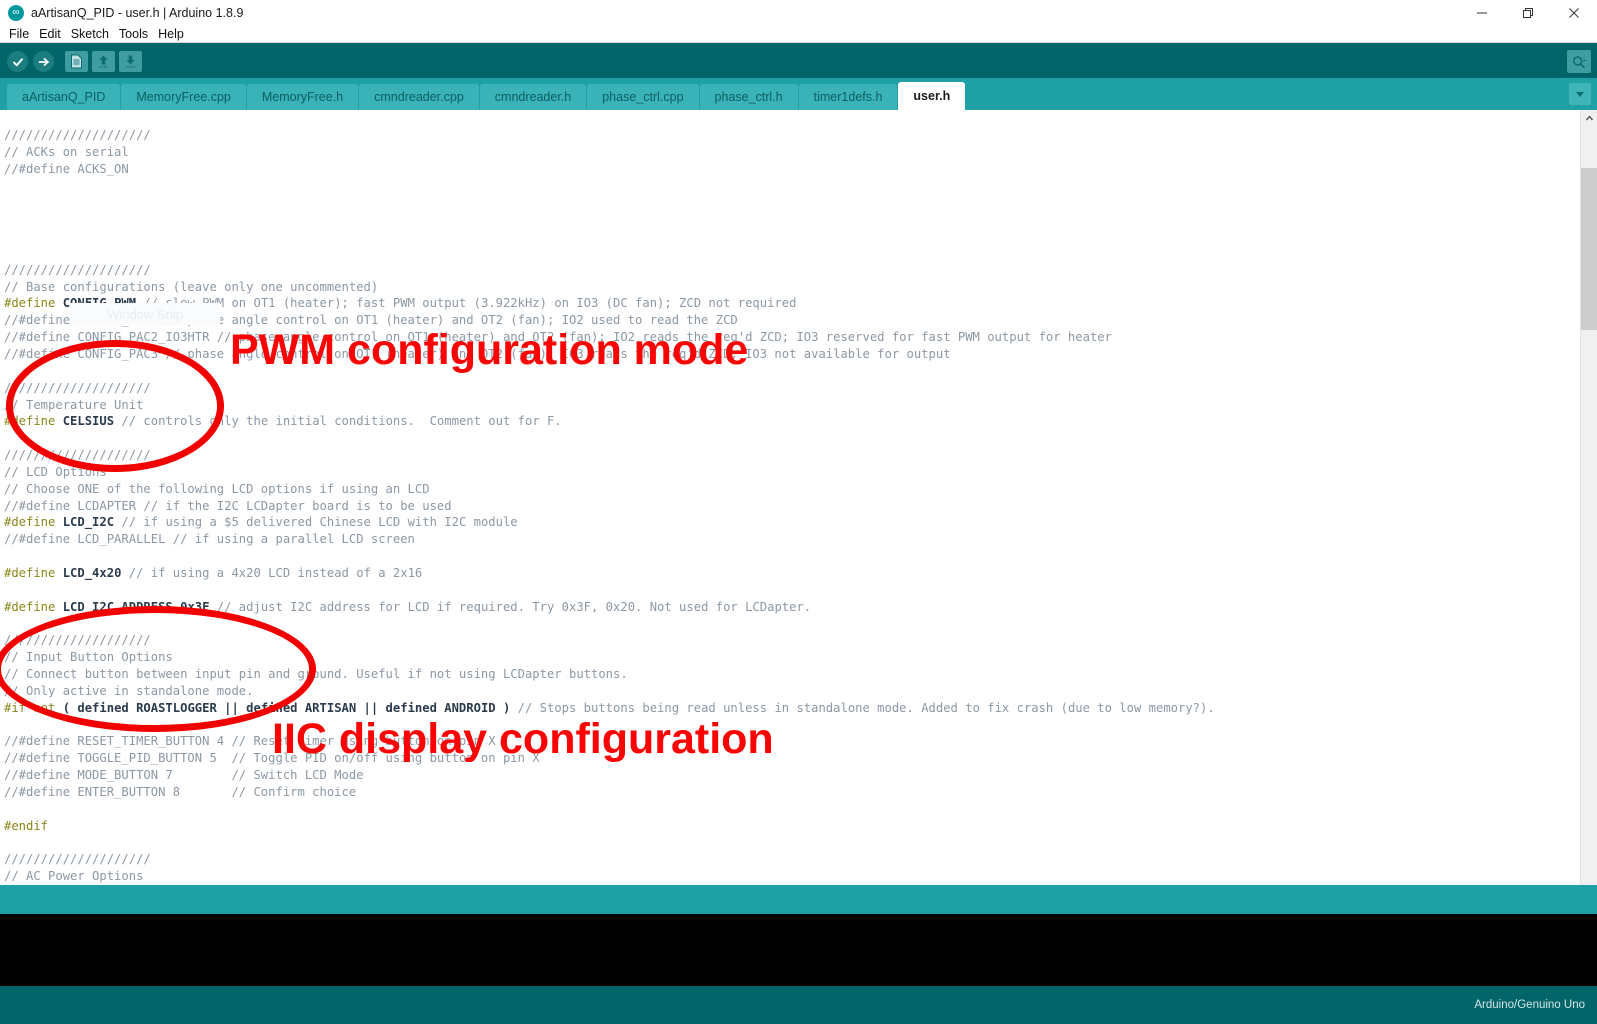  What do you see at coordinates (137, 12) in the screenshot?
I see `window-title: aArtisanQ_PID - user.h | Arduino 1.8.9` at bounding box center [137, 12].